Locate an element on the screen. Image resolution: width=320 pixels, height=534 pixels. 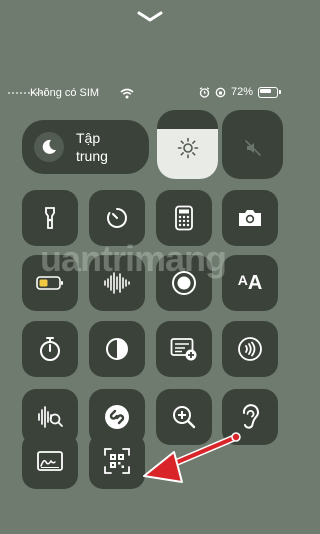
magnifier-button is located at coordinates (184, 417).